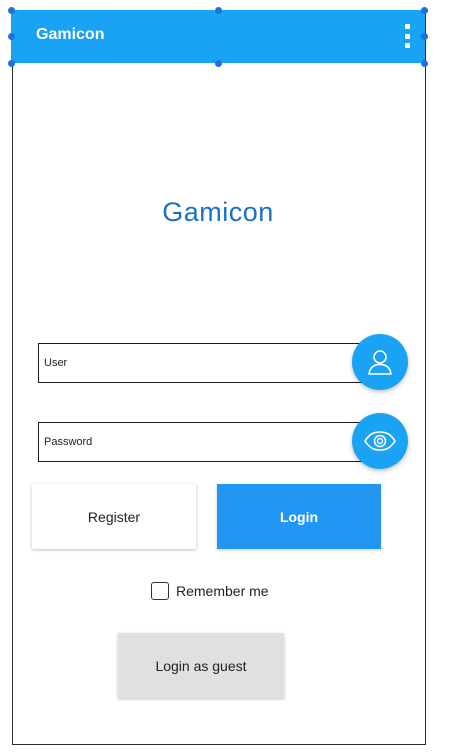 The width and height of the screenshot is (449, 754). I want to click on remember-me-toggle: Remember me, so click(210, 591).